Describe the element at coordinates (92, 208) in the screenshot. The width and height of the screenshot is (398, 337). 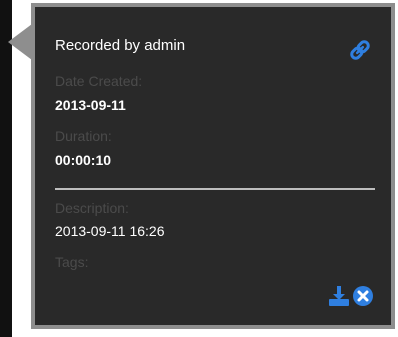
I see `description-label: Description:` at that location.